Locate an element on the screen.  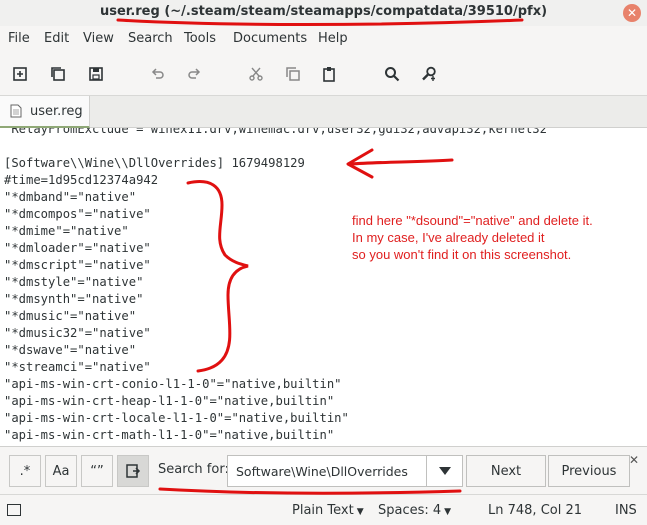
code-line: "*dmsynth"="native" is located at coordinates (74, 299).